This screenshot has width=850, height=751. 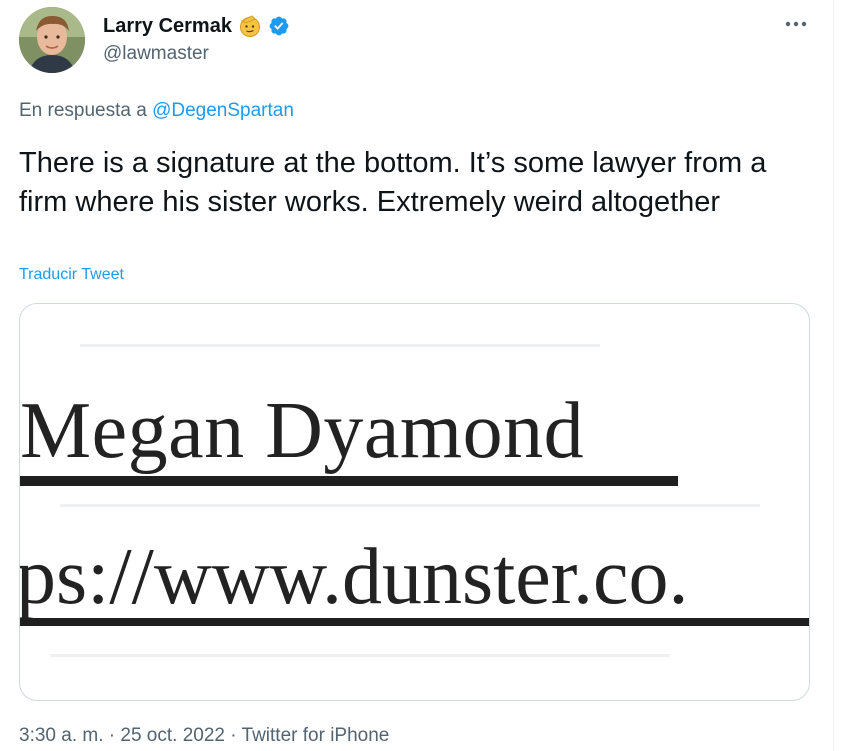 What do you see at coordinates (172, 735) in the screenshot?
I see `tweet-date: 25 oct. 2022` at bounding box center [172, 735].